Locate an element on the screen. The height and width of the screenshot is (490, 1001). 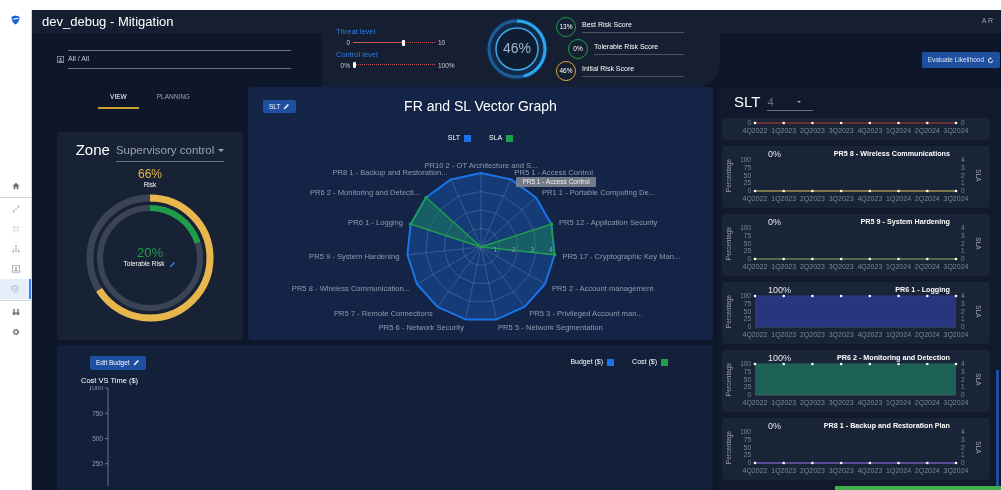
gauge-value: 46% is located at coordinates (517, 48).